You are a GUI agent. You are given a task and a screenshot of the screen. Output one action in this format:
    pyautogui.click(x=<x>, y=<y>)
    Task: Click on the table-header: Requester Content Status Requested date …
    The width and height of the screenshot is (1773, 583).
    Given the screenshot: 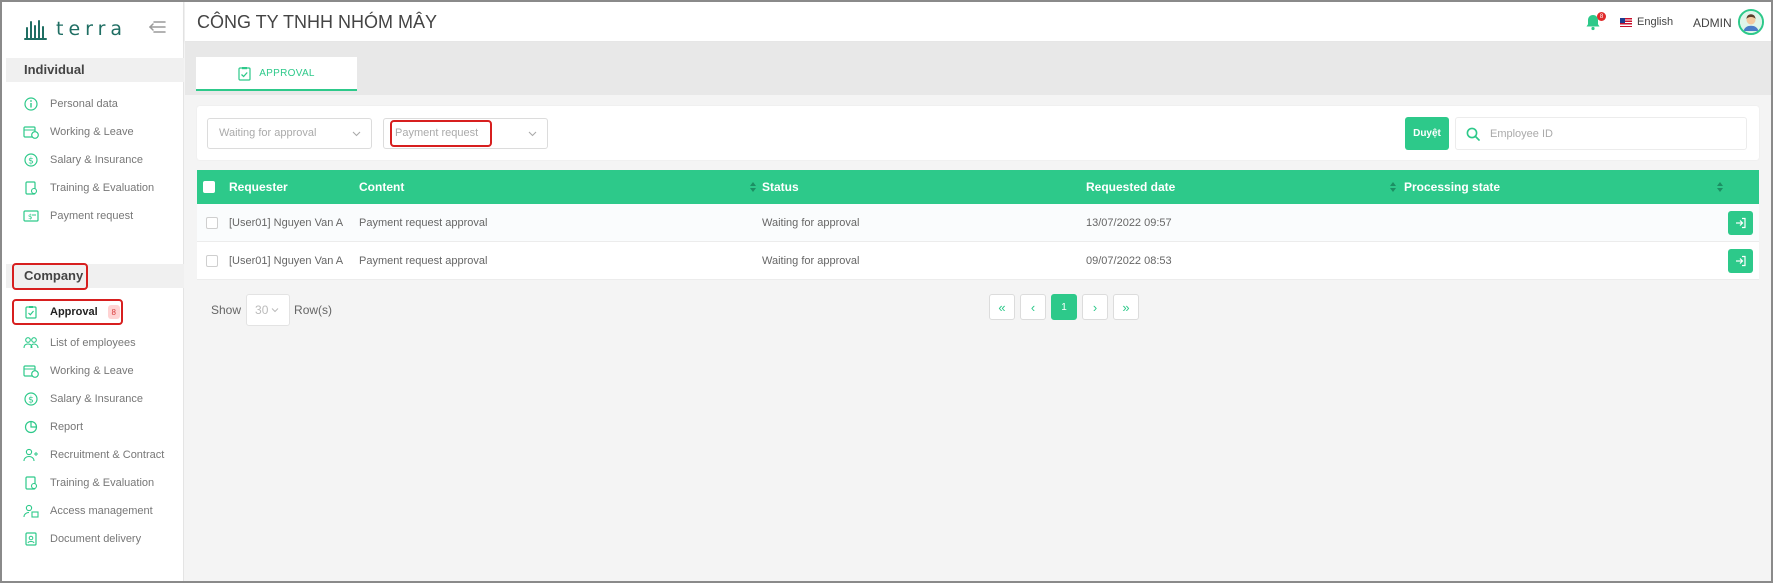 What is the action you would take?
    pyautogui.click(x=978, y=187)
    